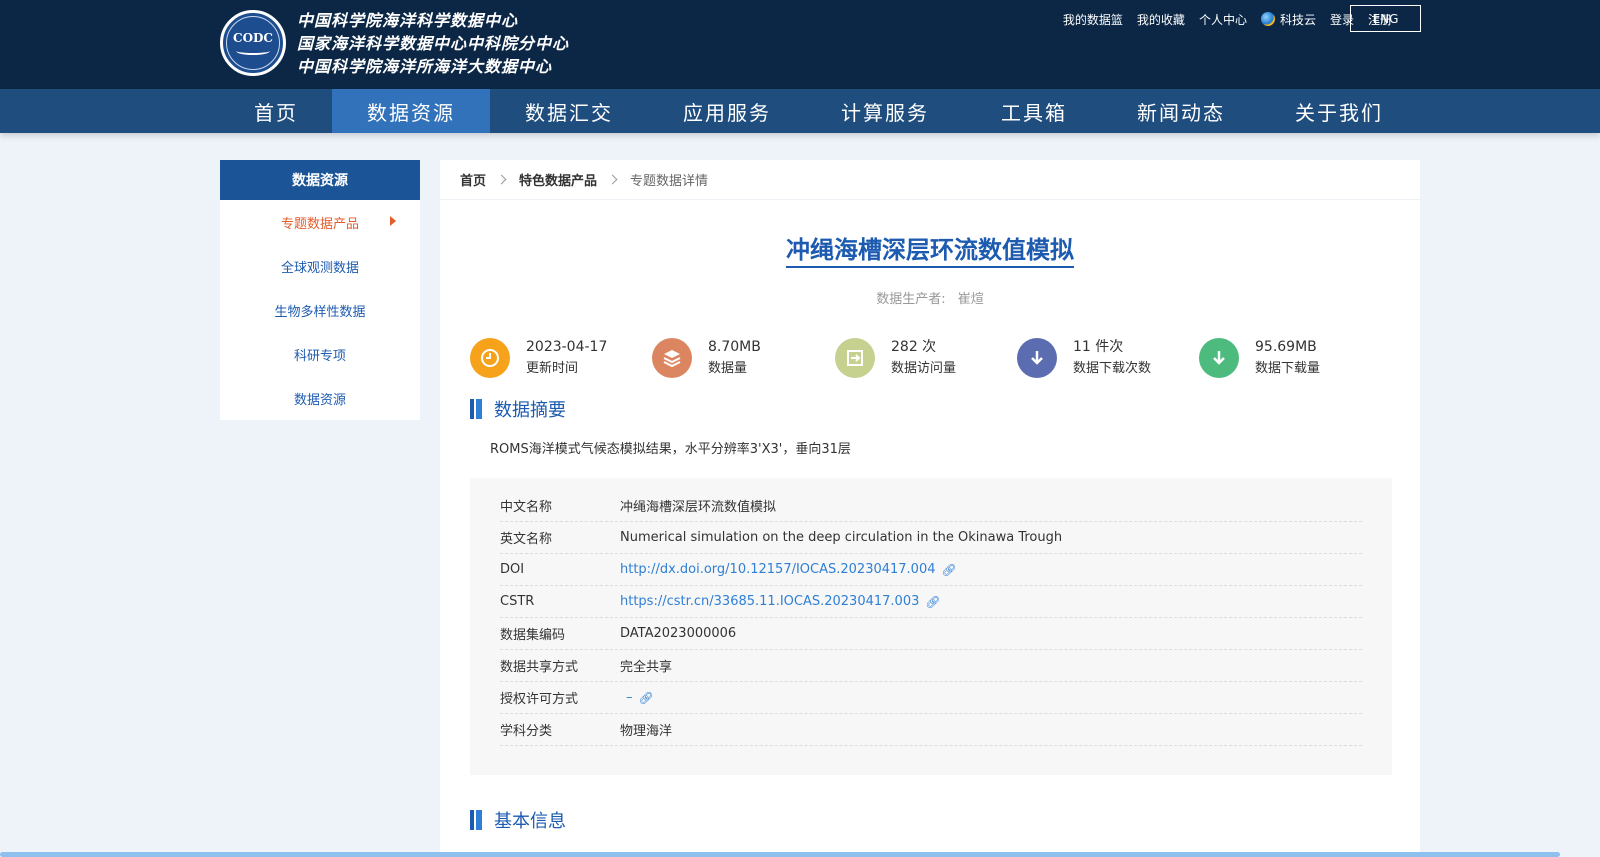  Describe the element at coordinates (1385, 18) in the screenshot. I see `language-toggle-button: ENG` at that location.